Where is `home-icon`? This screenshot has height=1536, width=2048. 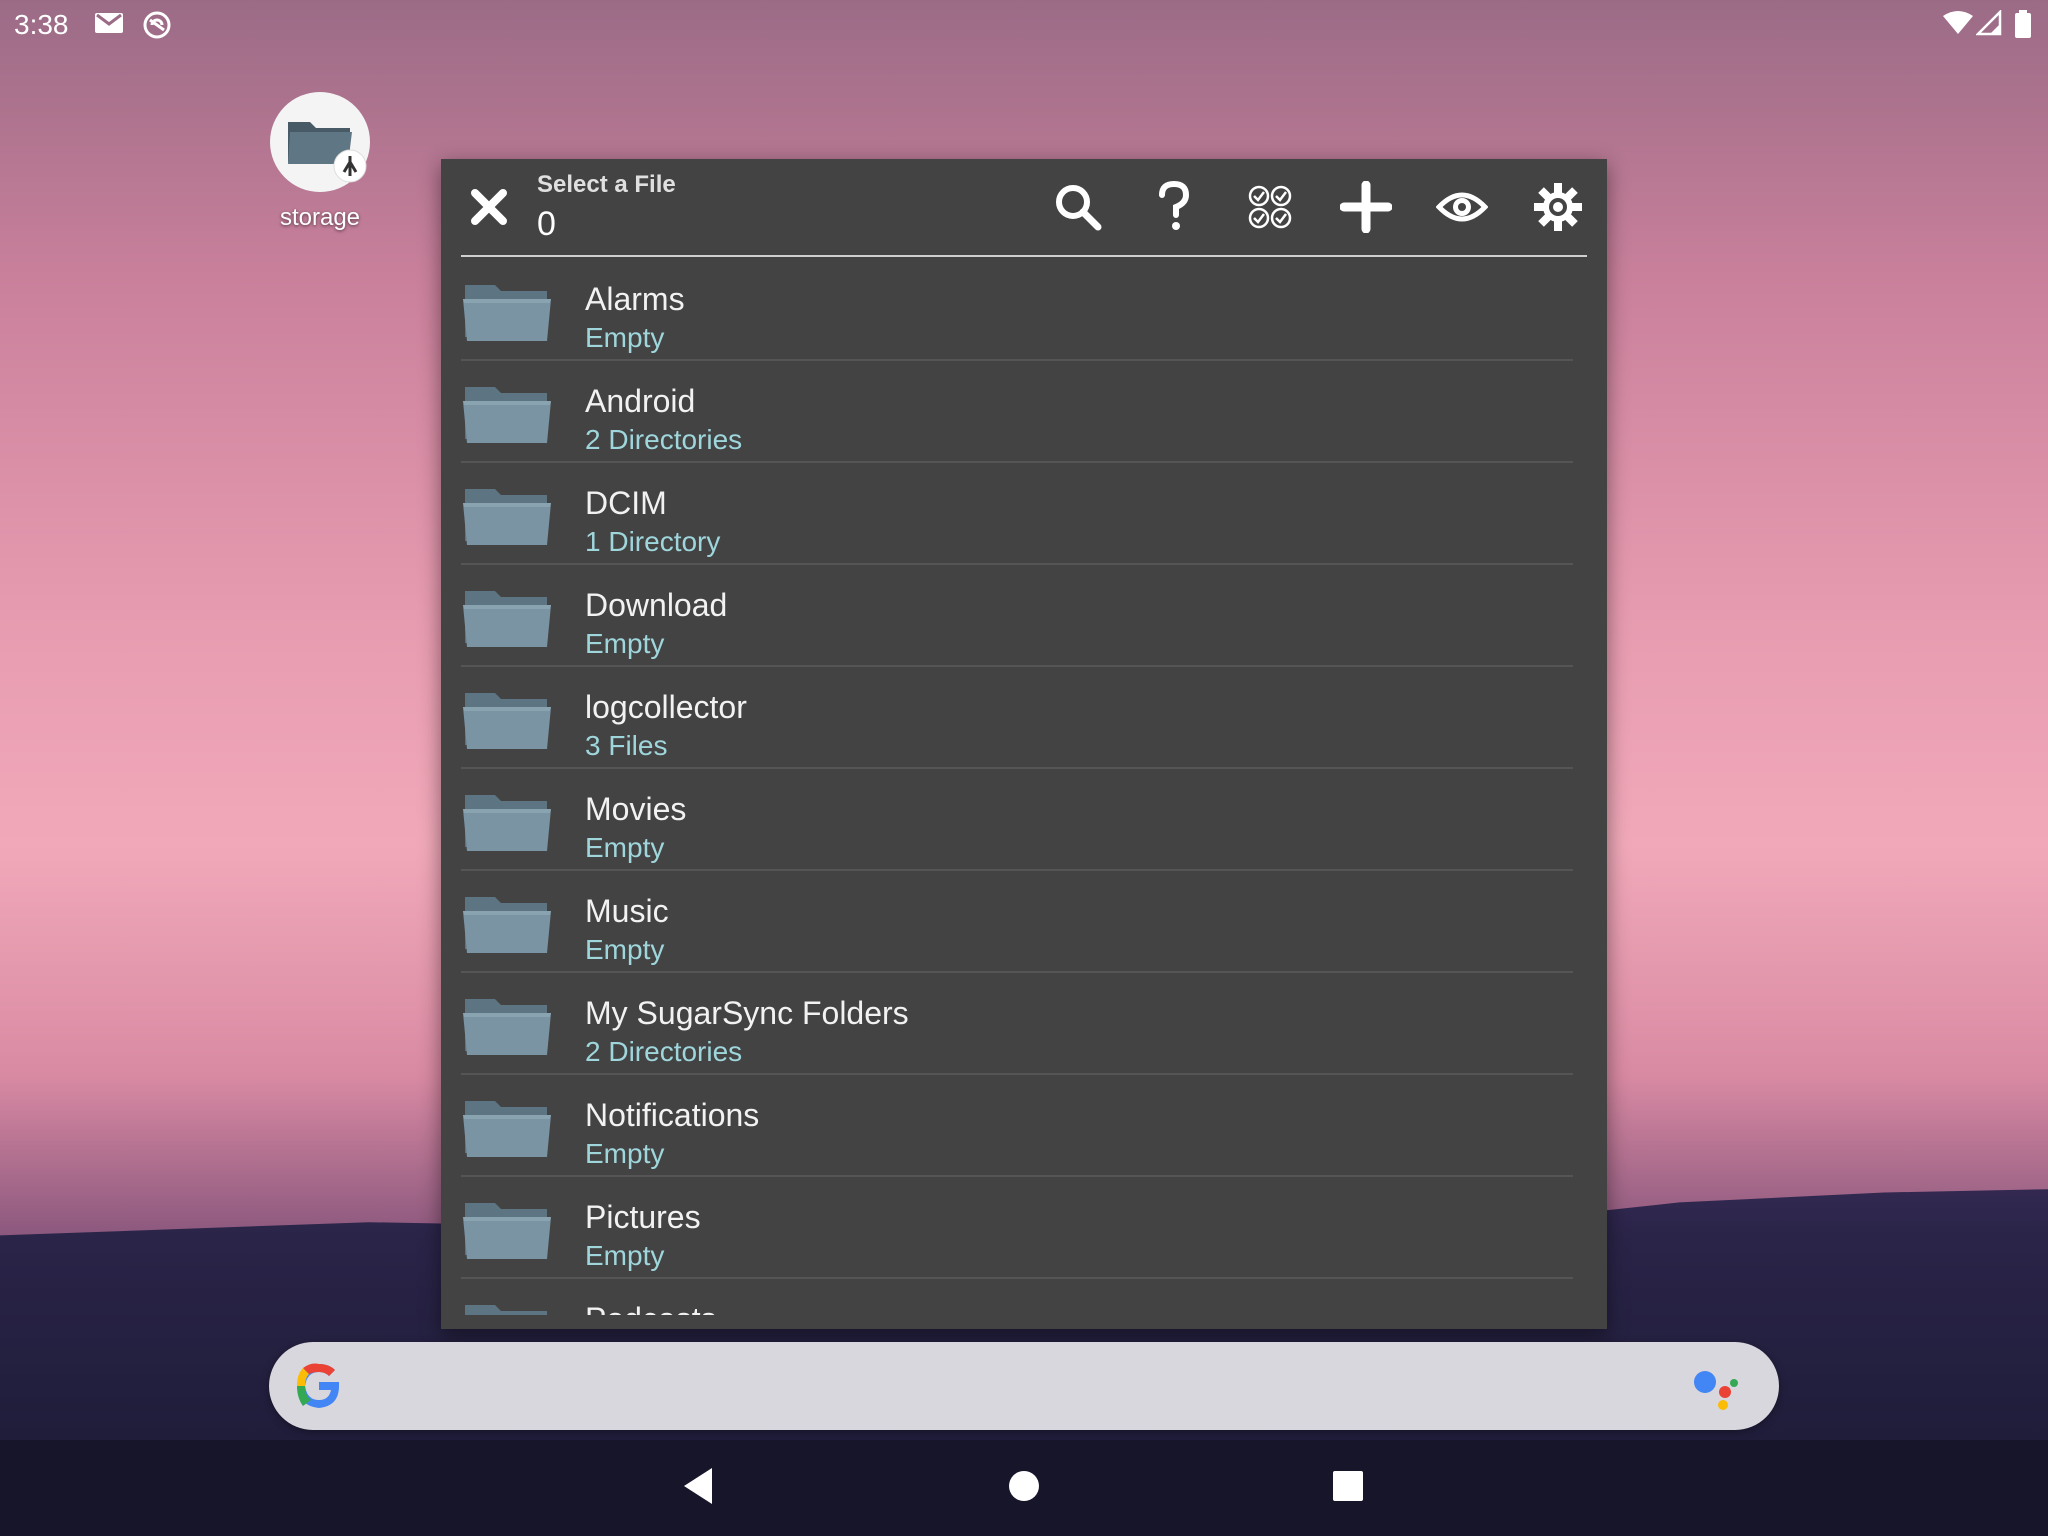
home-icon is located at coordinates (1024, 1486).